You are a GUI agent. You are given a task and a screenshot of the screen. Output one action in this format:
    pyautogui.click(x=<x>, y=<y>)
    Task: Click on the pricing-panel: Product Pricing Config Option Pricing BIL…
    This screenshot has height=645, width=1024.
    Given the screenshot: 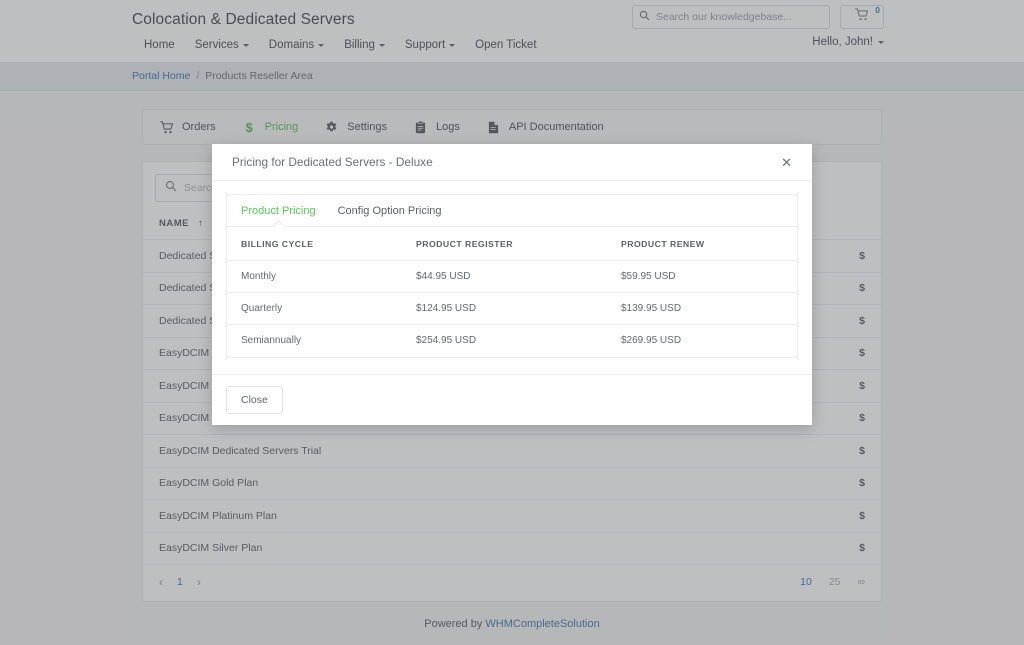 What is the action you would take?
    pyautogui.click(x=512, y=276)
    